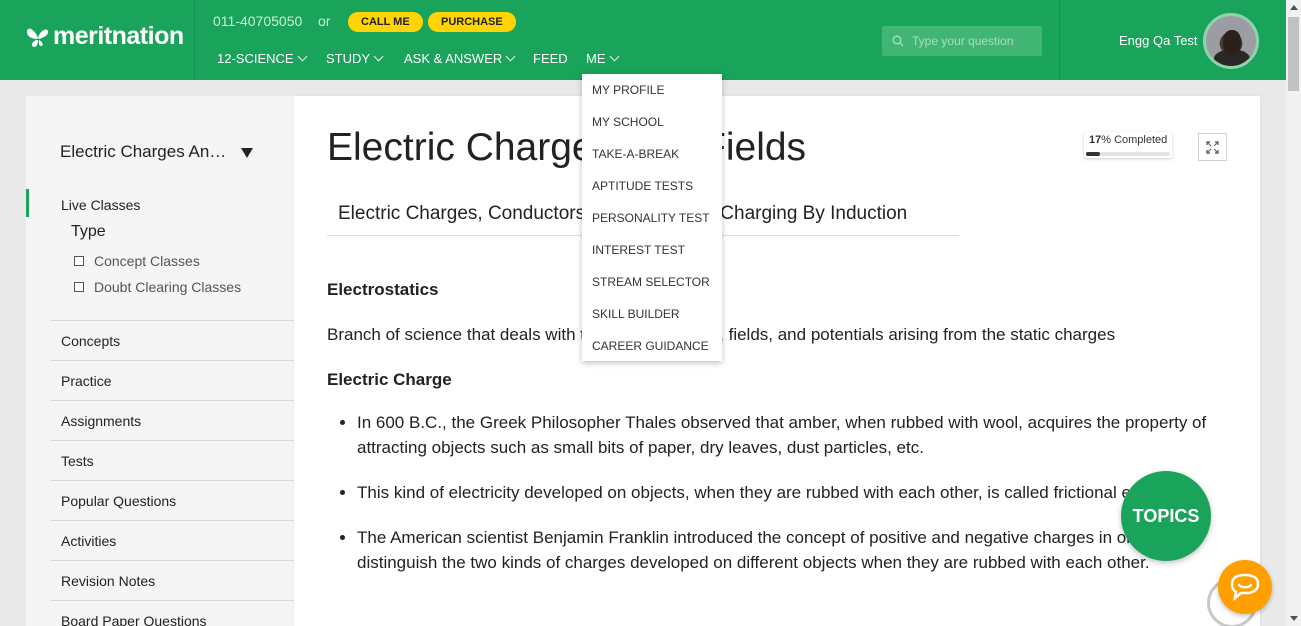 This screenshot has width=1301, height=626. I want to click on chat-bubble-icon, so click(1245, 587).